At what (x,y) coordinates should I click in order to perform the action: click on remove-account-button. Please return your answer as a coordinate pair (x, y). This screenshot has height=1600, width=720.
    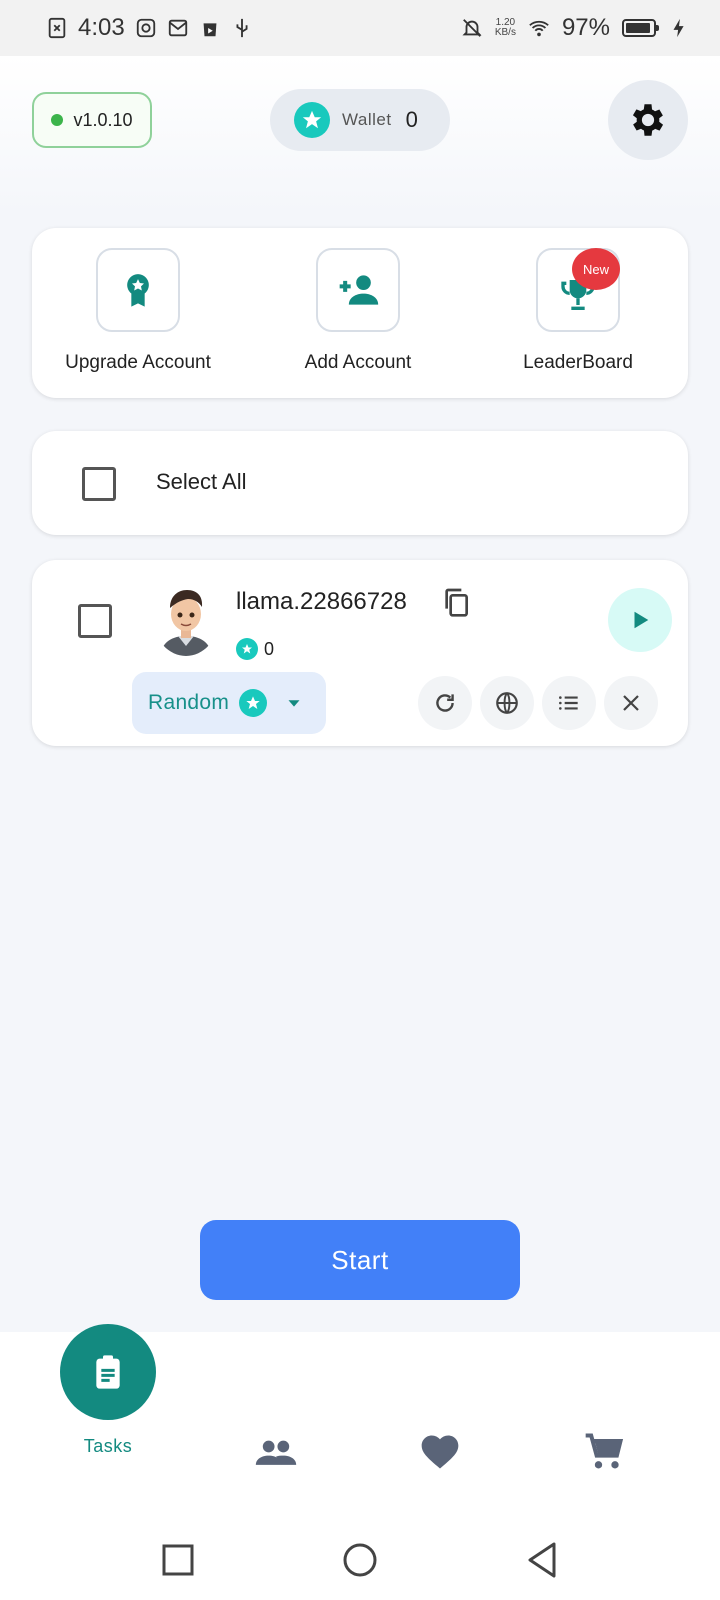
    Looking at the image, I should click on (631, 703).